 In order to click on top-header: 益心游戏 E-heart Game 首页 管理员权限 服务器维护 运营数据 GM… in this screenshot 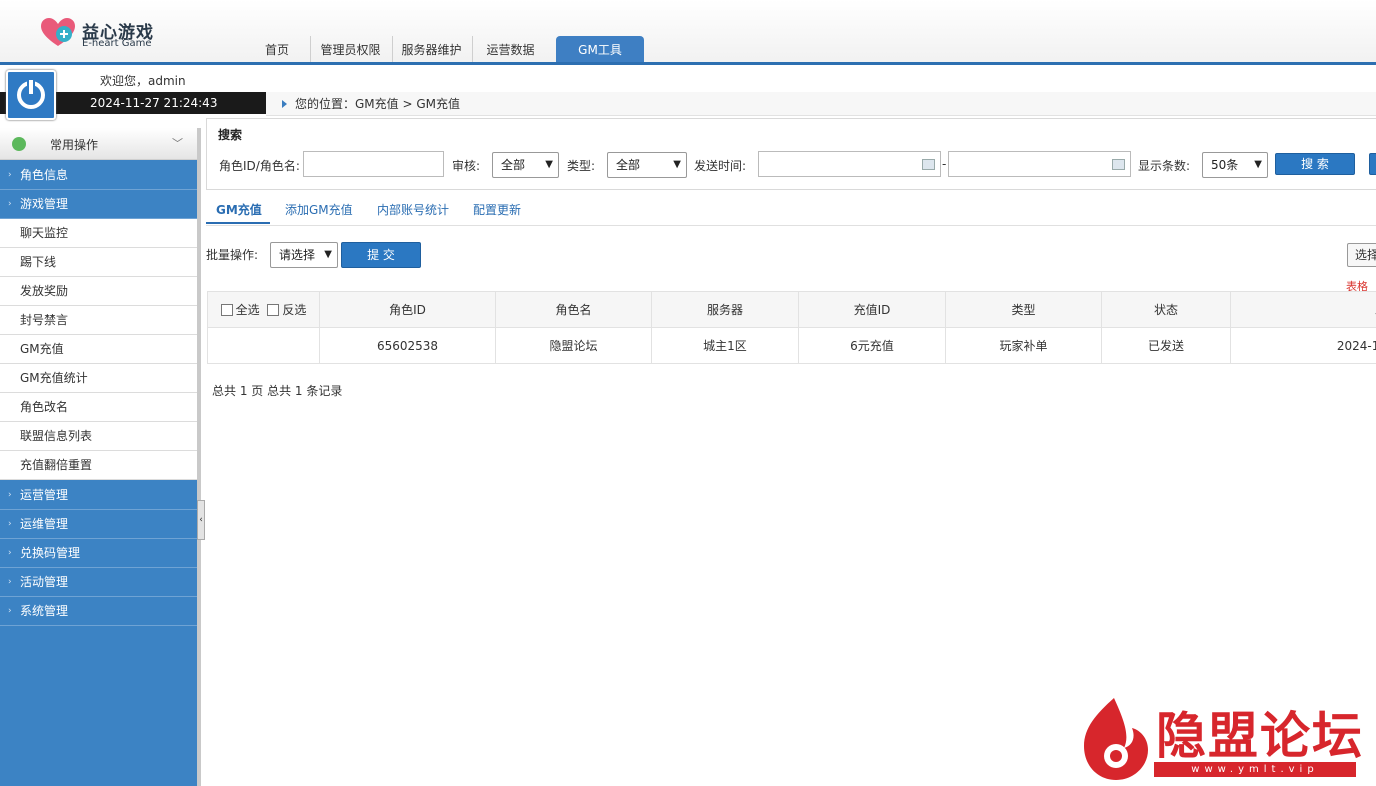, I will do `click(688, 32)`.